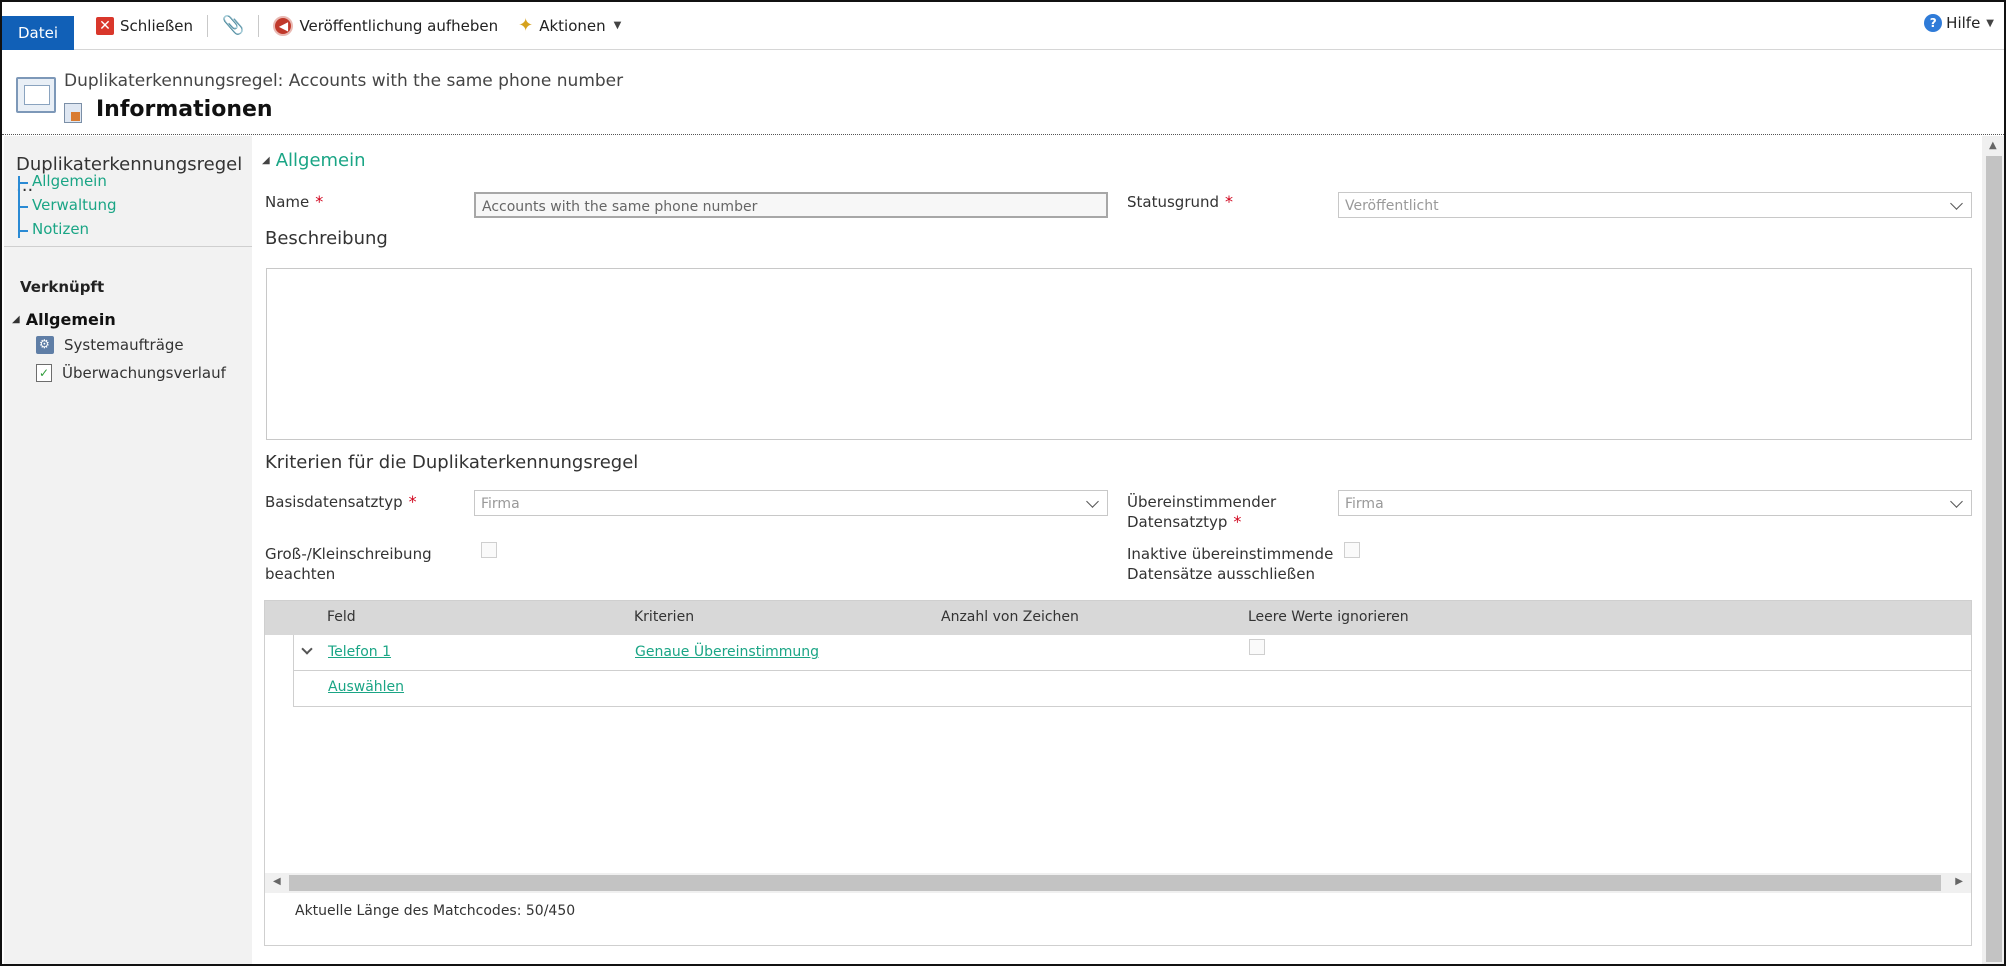 Image resolution: width=2006 pixels, height=966 pixels. What do you see at coordinates (62, 287) in the screenshot?
I see `related-heading: Verknüpft` at bounding box center [62, 287].